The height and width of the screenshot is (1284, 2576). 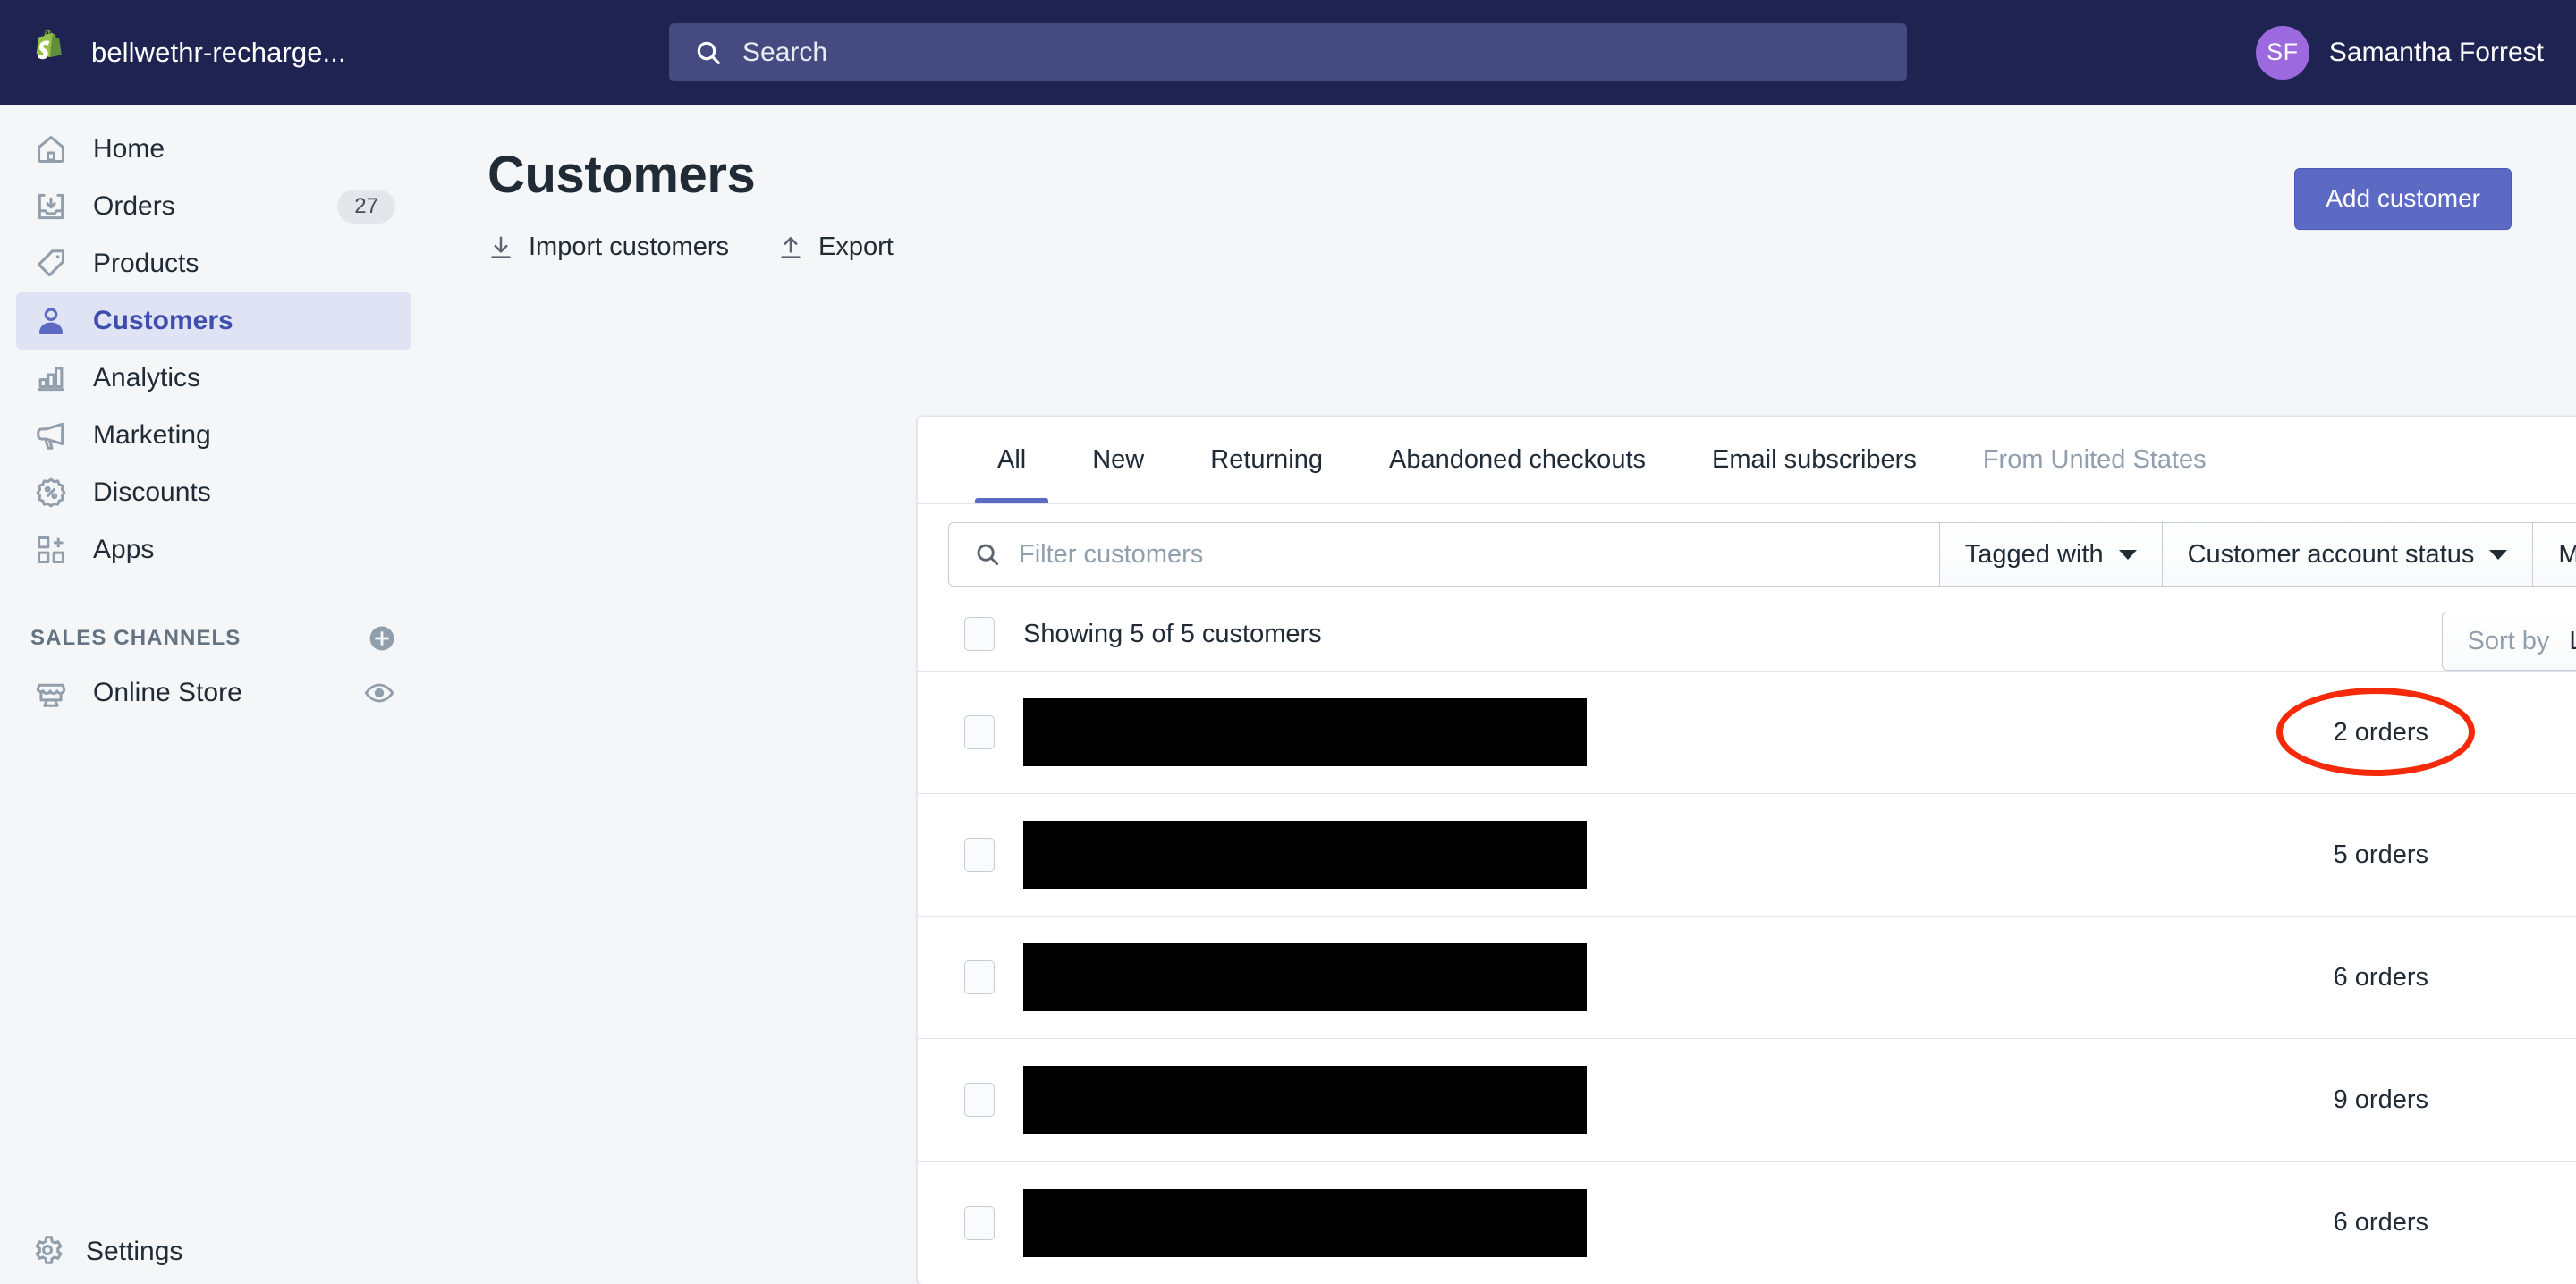 What do you see at coordinates (51, 263) in the screenshot?
I see `products-tag-icon` at bounding box center [51, 263].